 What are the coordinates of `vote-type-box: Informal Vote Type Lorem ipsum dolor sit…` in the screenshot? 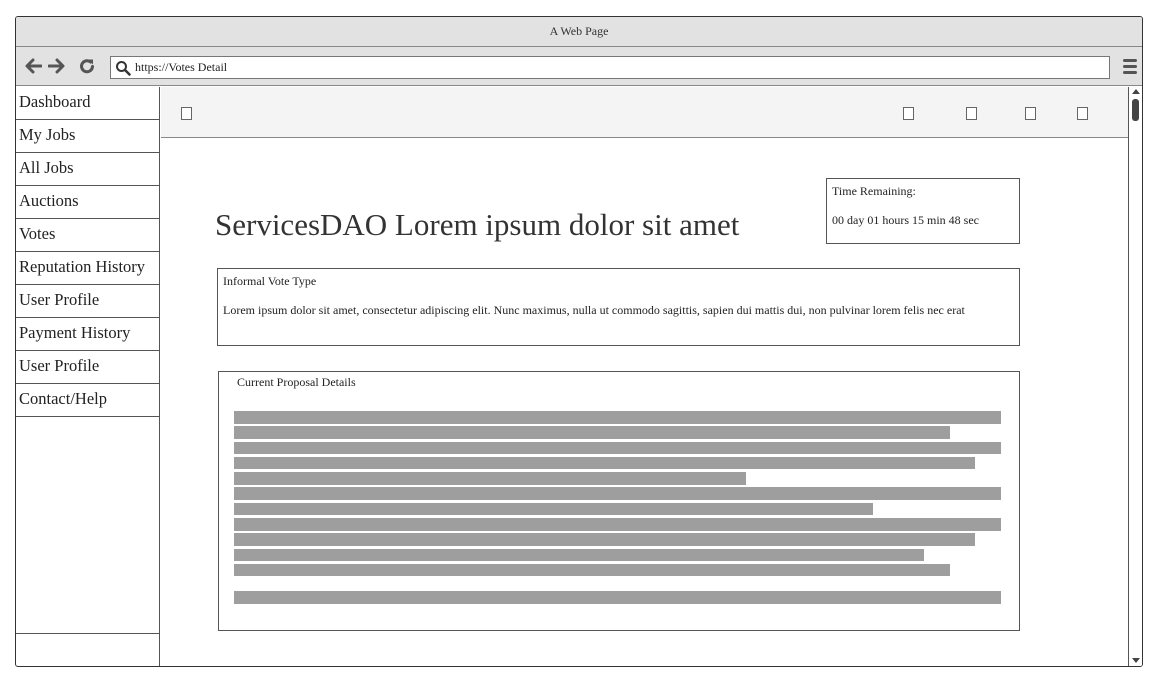 It's located at (618, 307).